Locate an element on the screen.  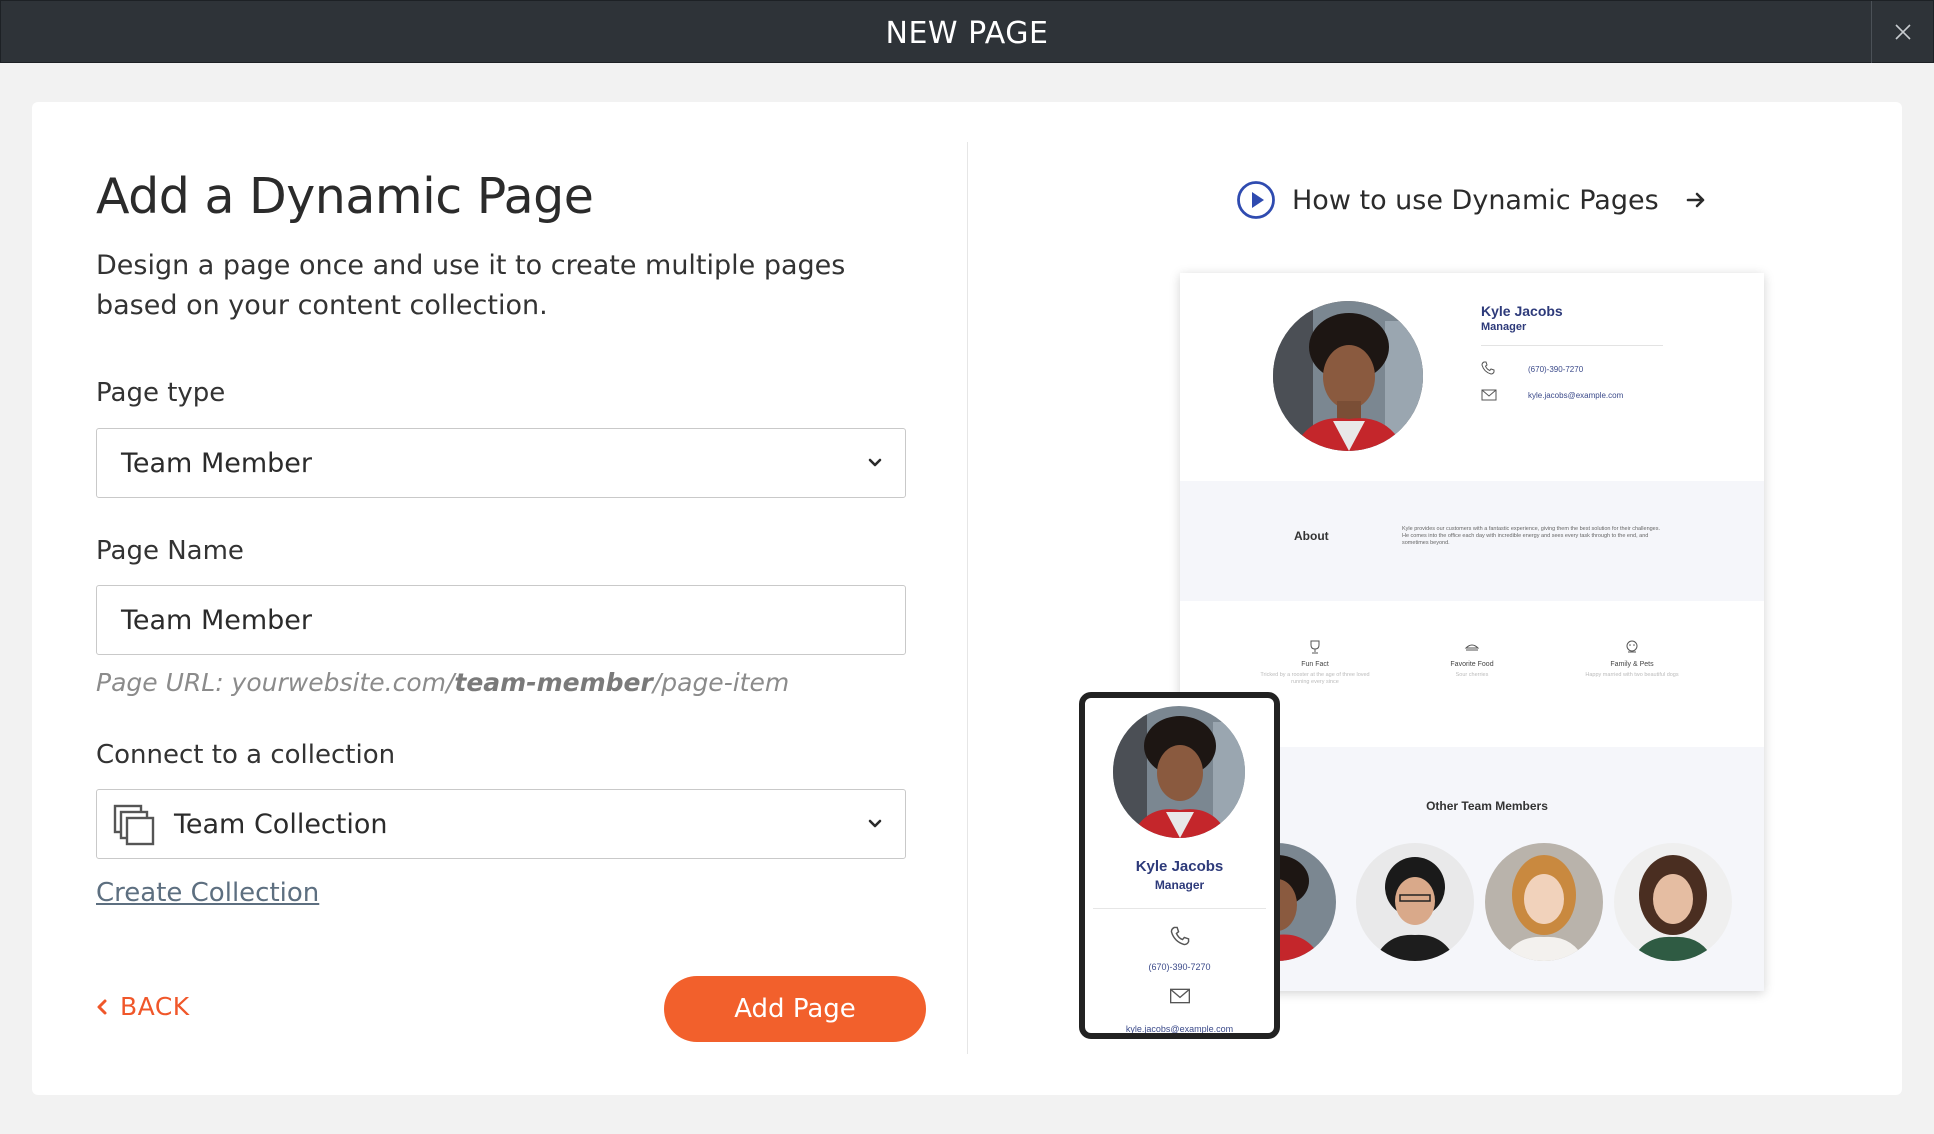
page-name-label: Page Name is located at coordinates (170, 551).